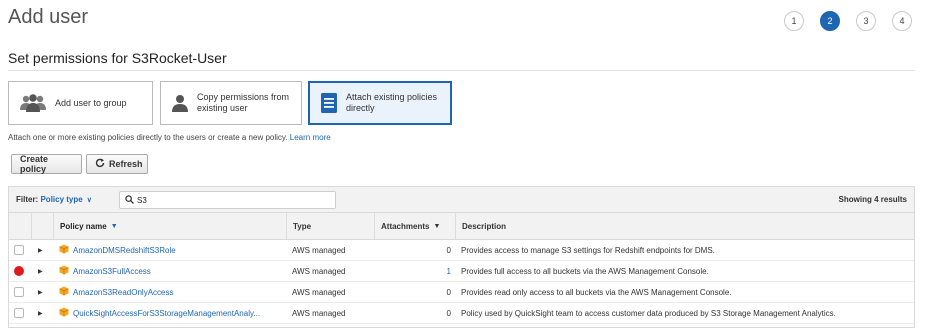 Image resolution: width=930 pixels, height=330 pixels. I want to click on search-icon, so click(129, 200).